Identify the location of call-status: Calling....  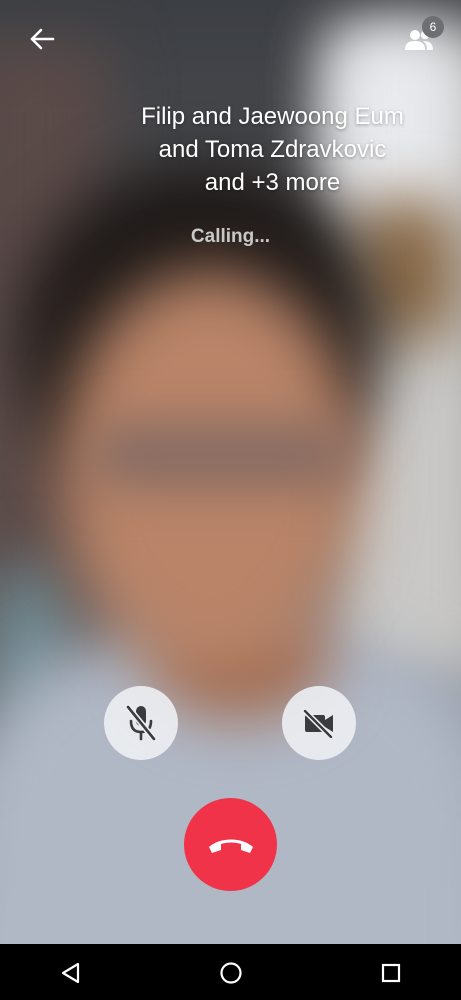
(230, 236).